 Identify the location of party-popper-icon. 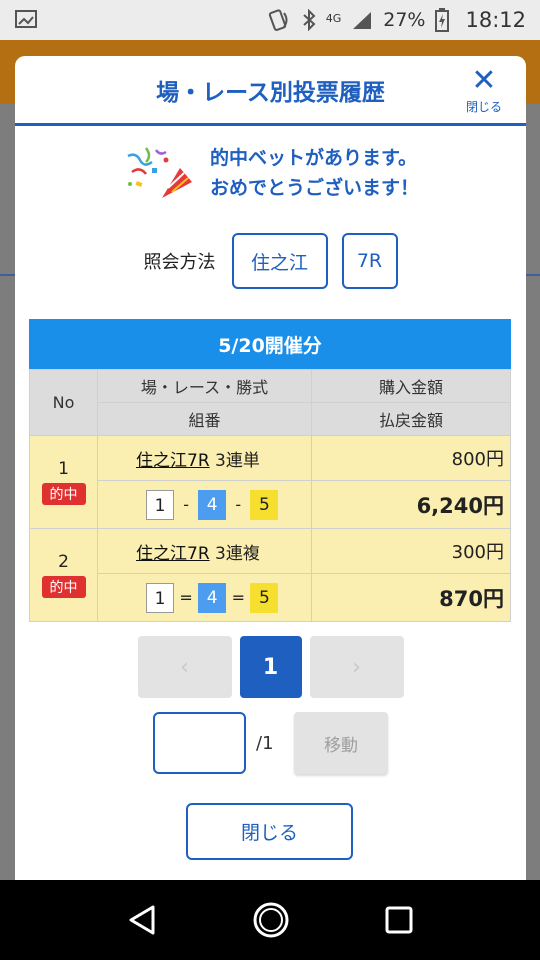
(159, 172).